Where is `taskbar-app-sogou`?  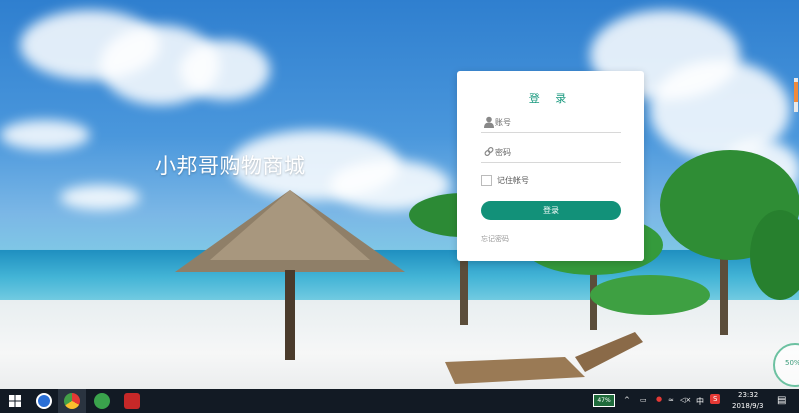 taskbar-app-sogou is located at coordinates (44, 401).